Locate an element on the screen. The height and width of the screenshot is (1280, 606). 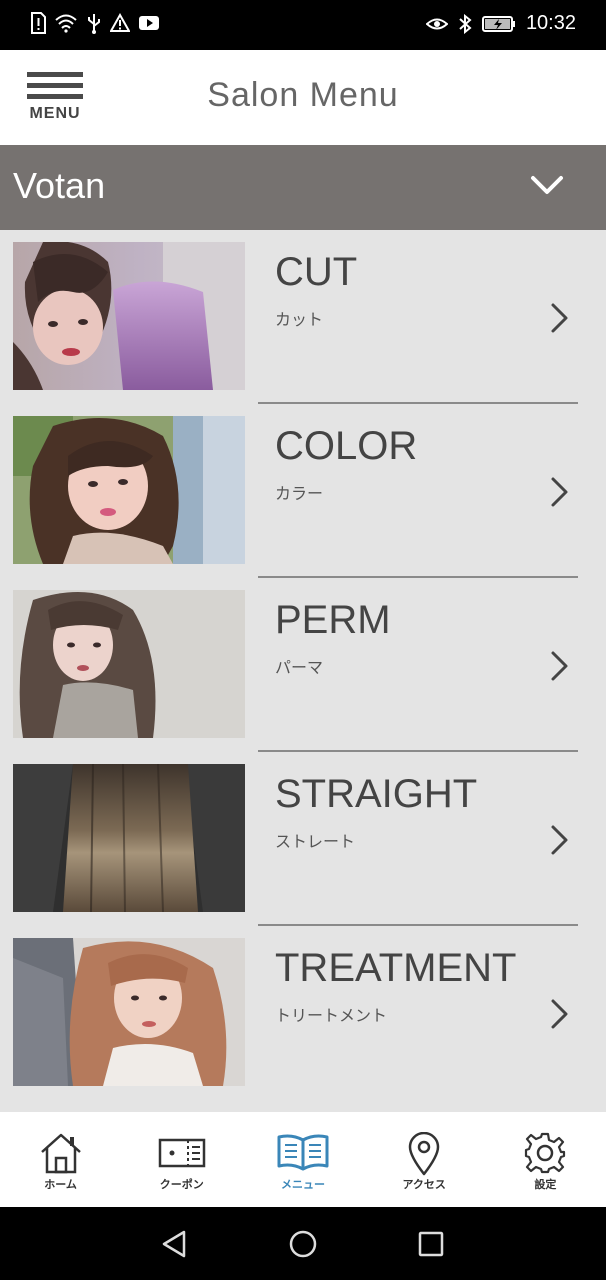
chevron-down-icon is located at coordinates (547, 188).